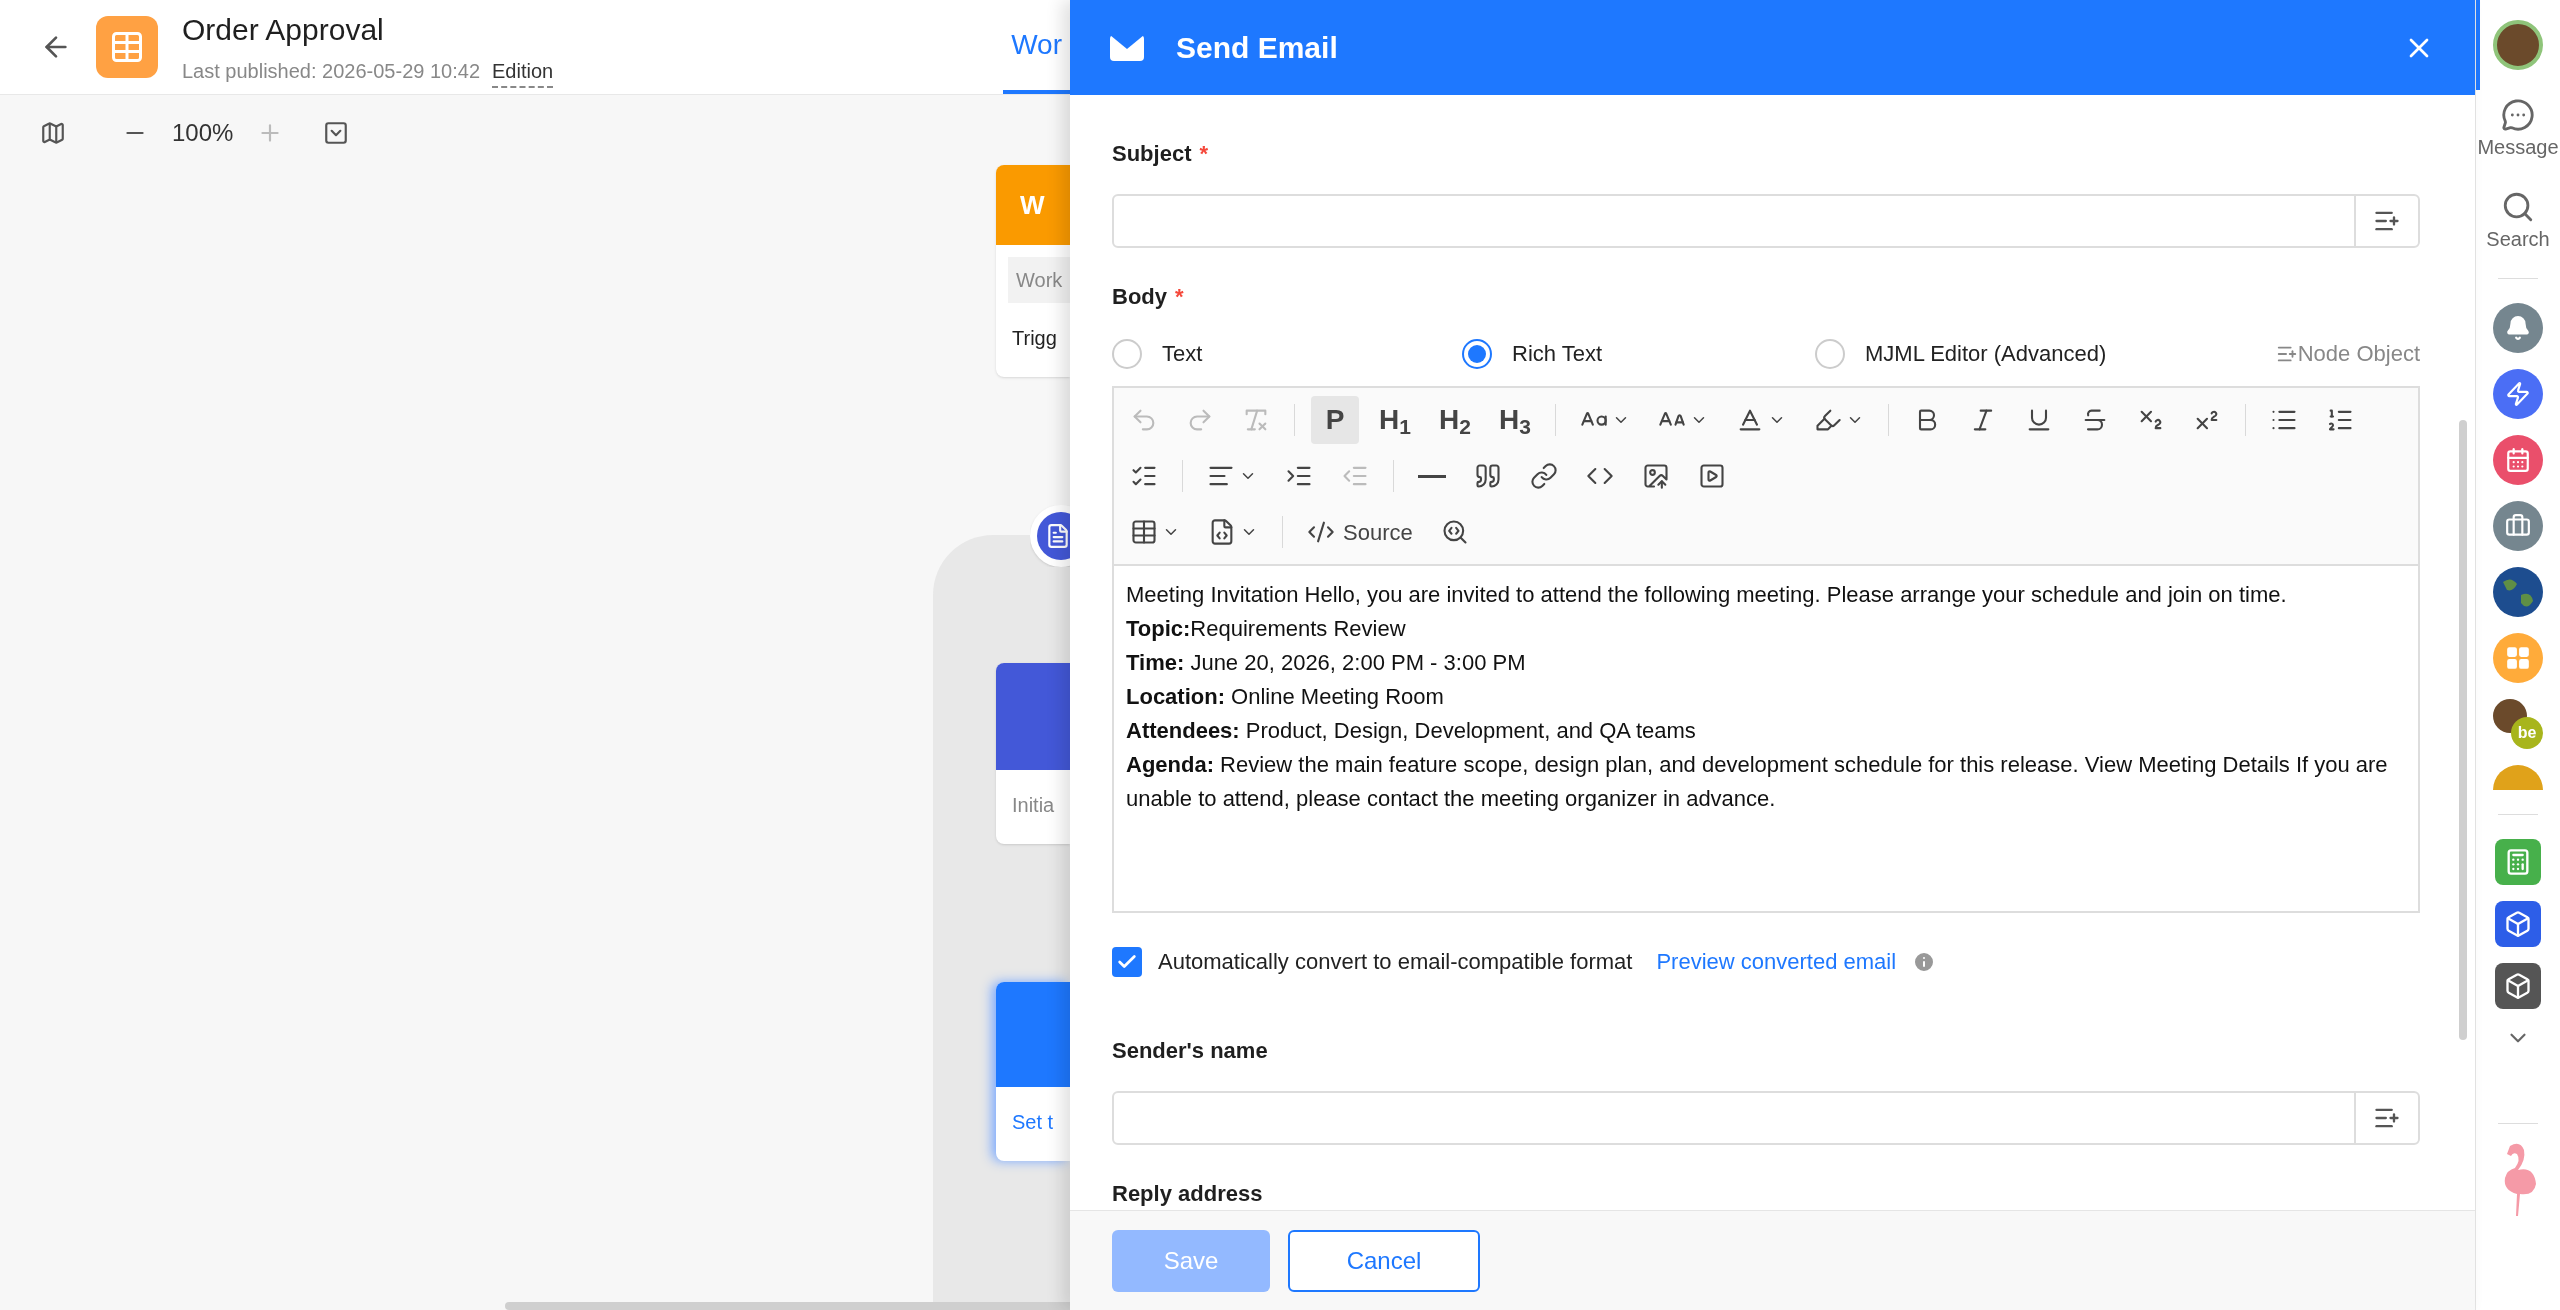  Describe the element at coordinates (1033, 753) in the screenshot. I see `workflow-node-card: Initia` at that location.